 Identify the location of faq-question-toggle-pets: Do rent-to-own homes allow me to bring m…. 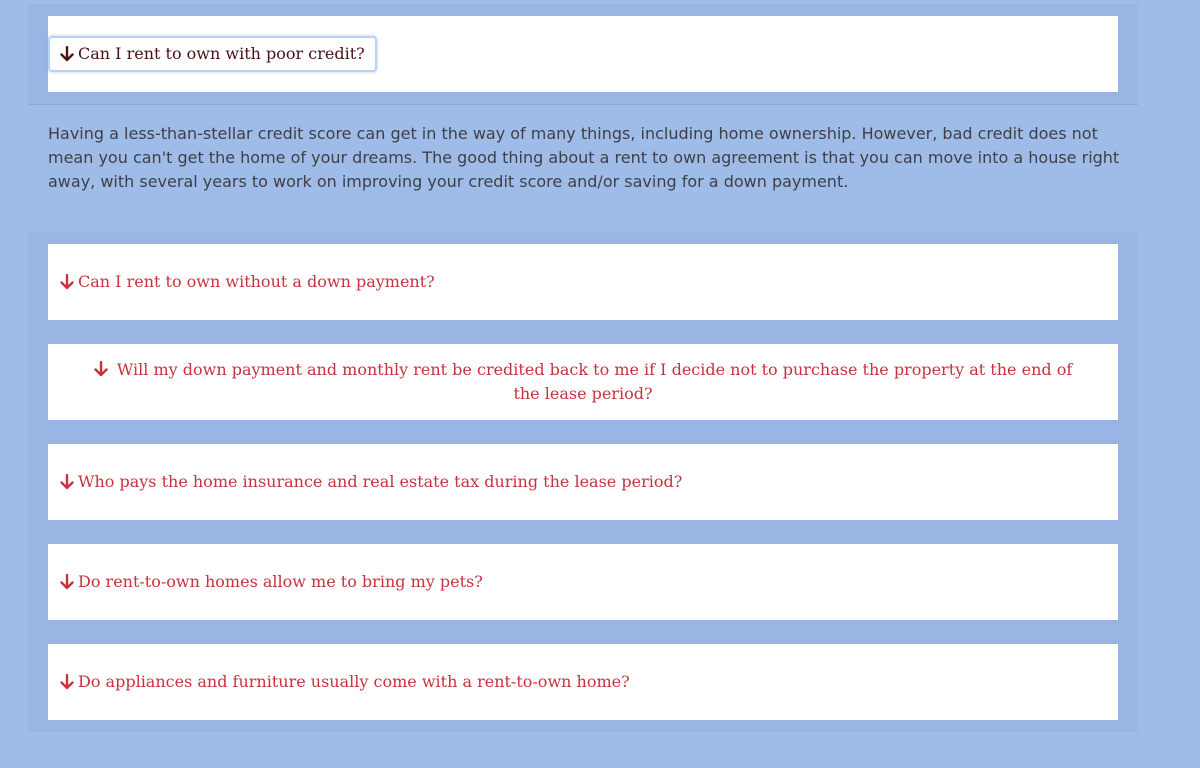
(271, 582).